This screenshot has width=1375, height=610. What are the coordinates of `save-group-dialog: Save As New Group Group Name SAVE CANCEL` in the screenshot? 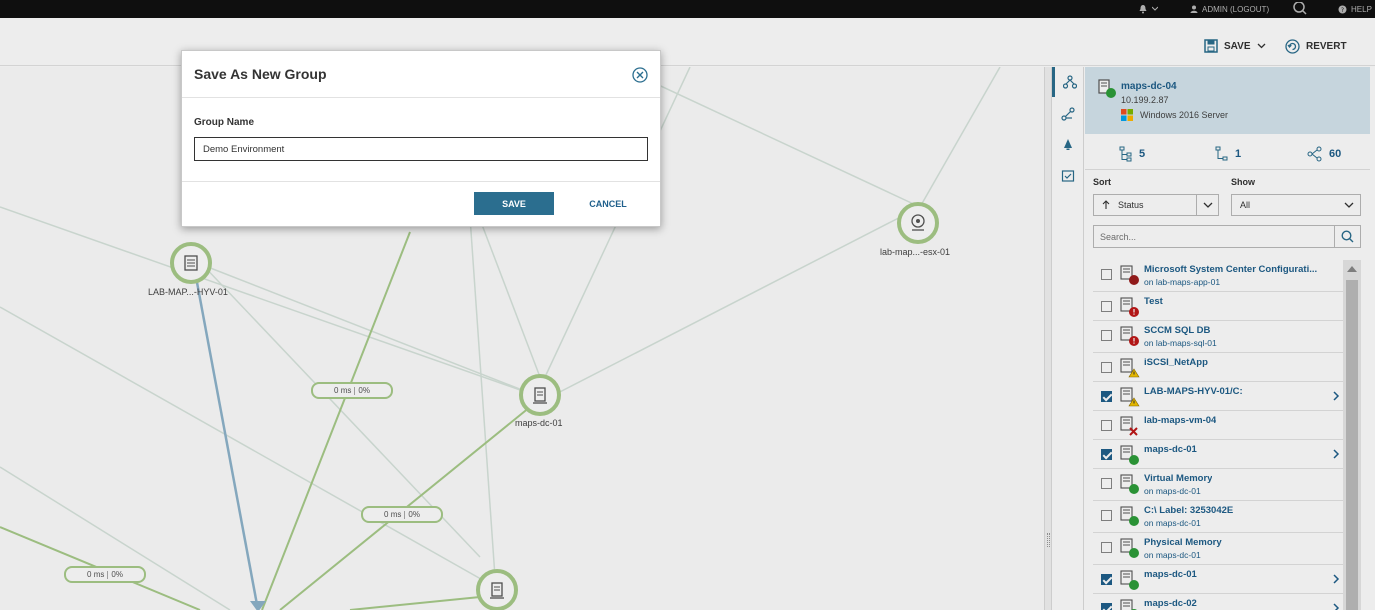 It's located at (421, 138).